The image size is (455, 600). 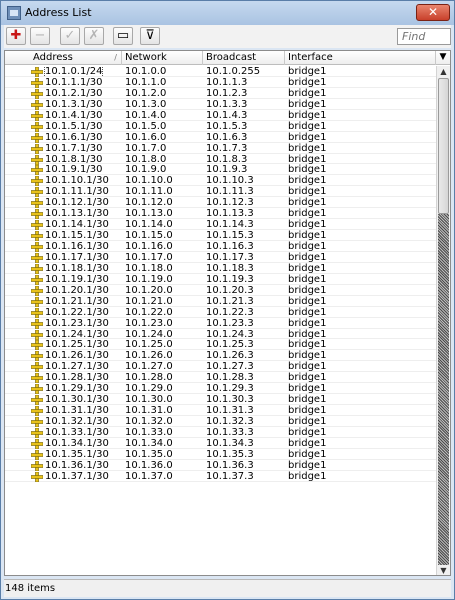 What do you see at coordinates (162, 58) in the screenshot?
I see `column-header-network: Network` at bounding box center [162, 58].